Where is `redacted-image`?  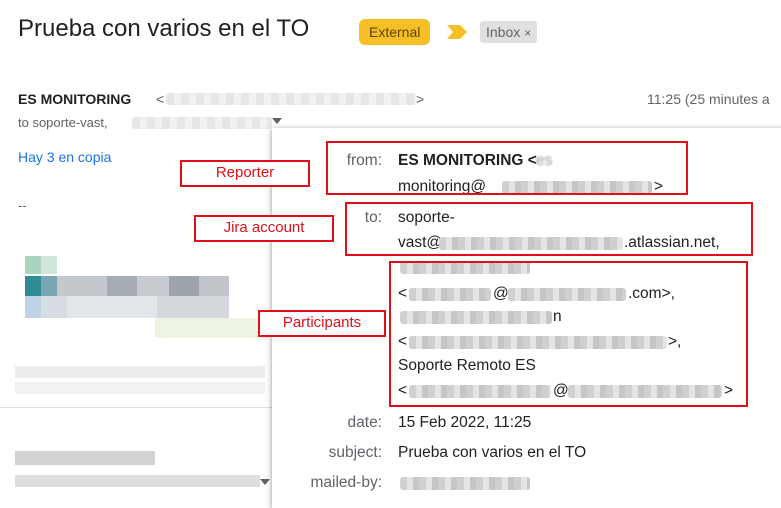 redacted-image is located at coordinates (142, 301).